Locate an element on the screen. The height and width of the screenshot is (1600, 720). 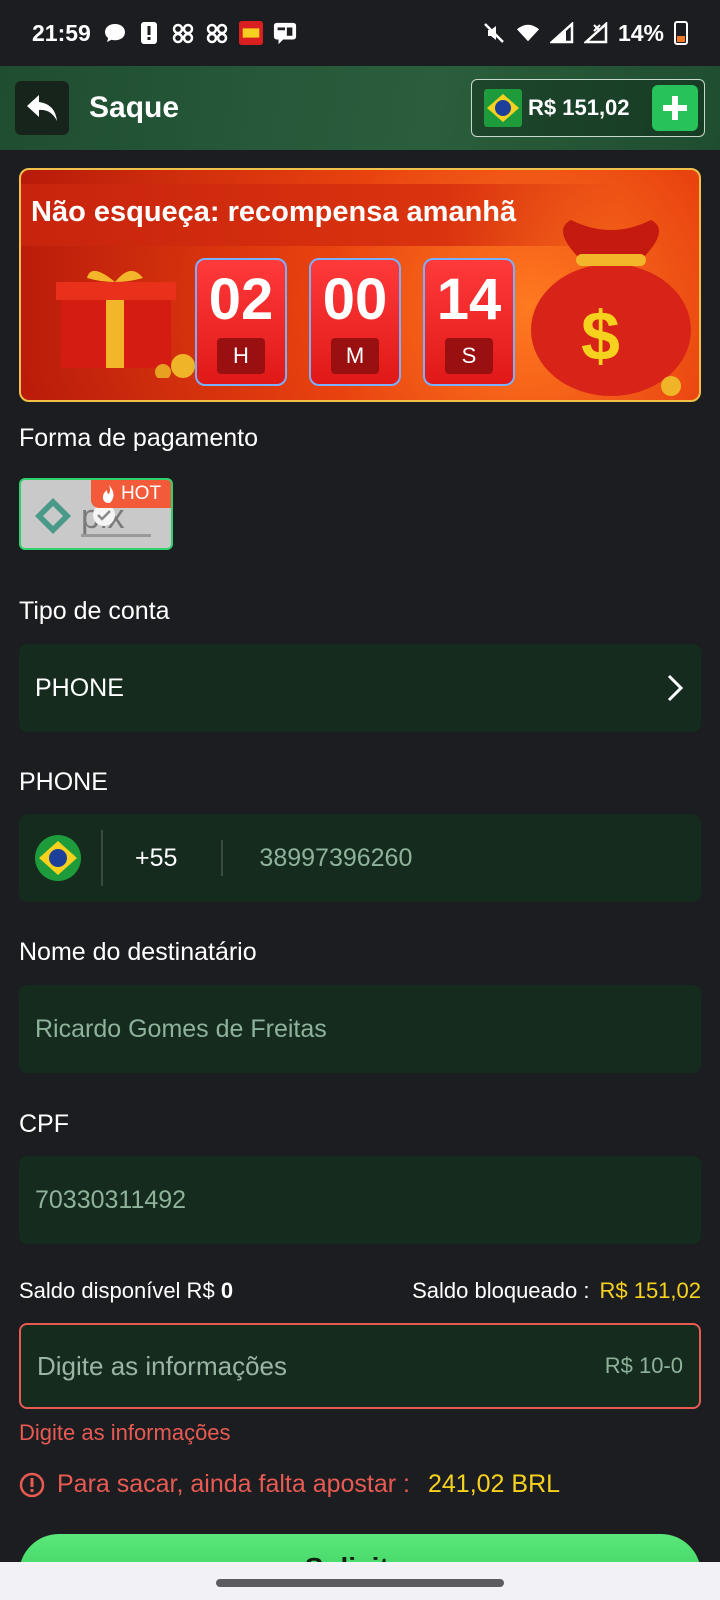
countdown-hours: 02 H is located at coordinates (241, 322).